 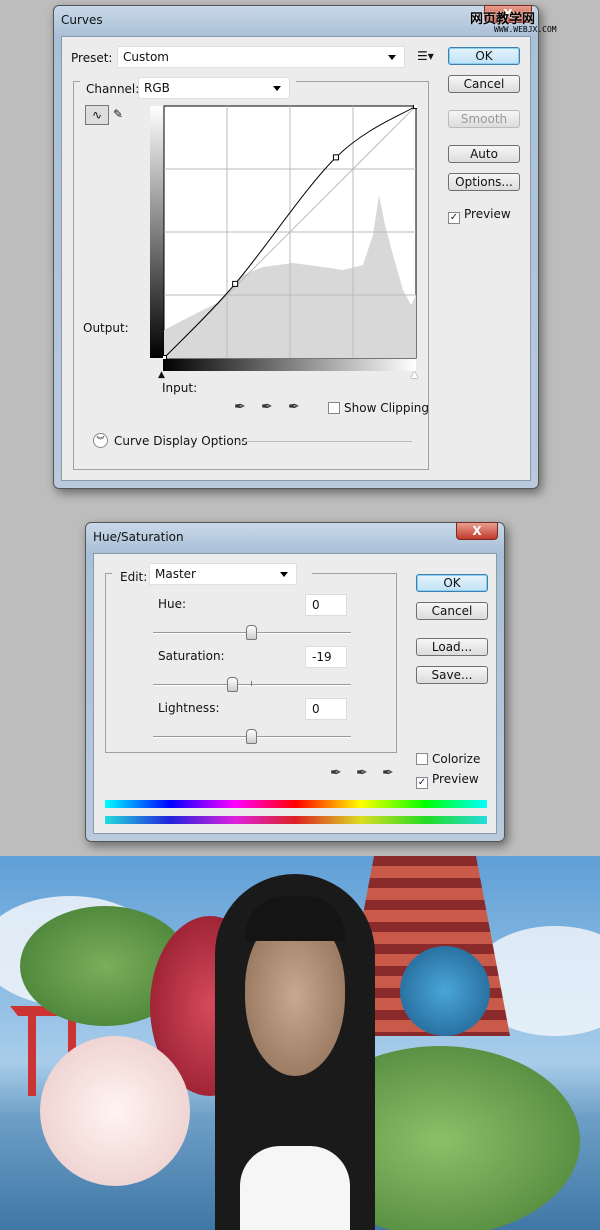 I want to click on channel-label: Channel:, so click(x=113, y=89).